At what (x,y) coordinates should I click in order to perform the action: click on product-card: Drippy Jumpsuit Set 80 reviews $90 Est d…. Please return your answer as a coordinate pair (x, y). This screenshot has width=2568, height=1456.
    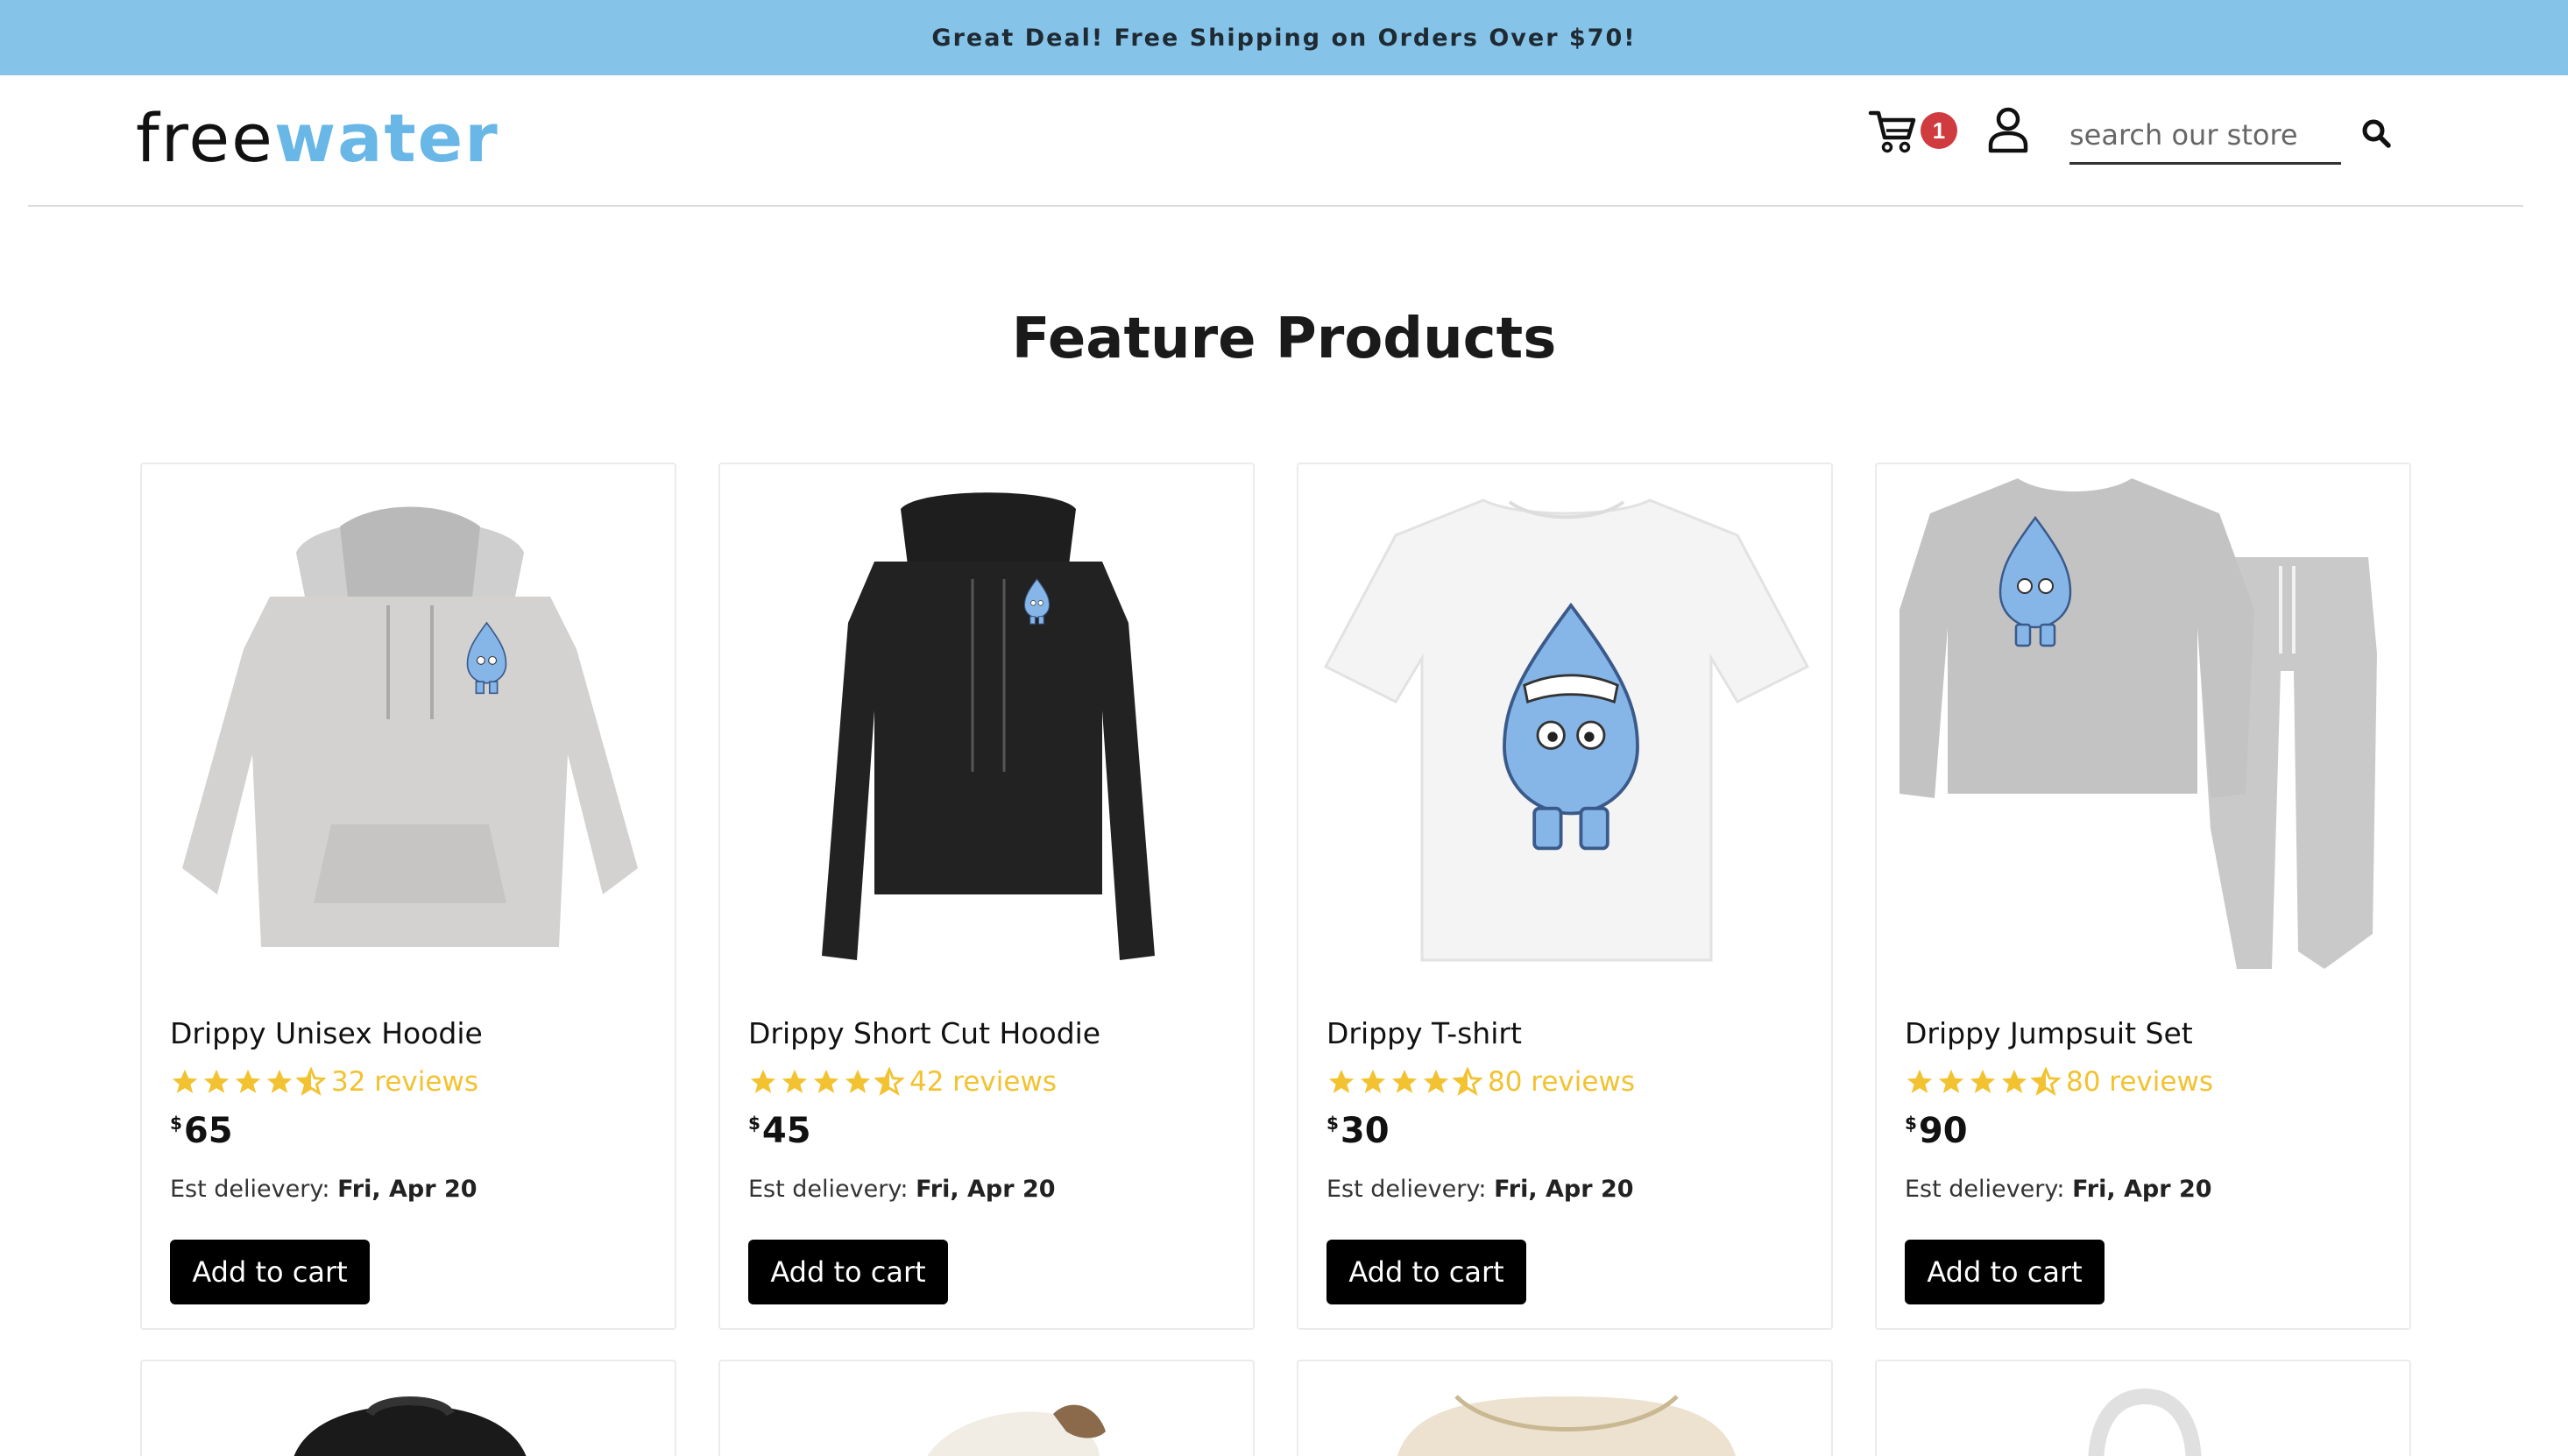
    Looking at the image, I should click on (2143, 896).